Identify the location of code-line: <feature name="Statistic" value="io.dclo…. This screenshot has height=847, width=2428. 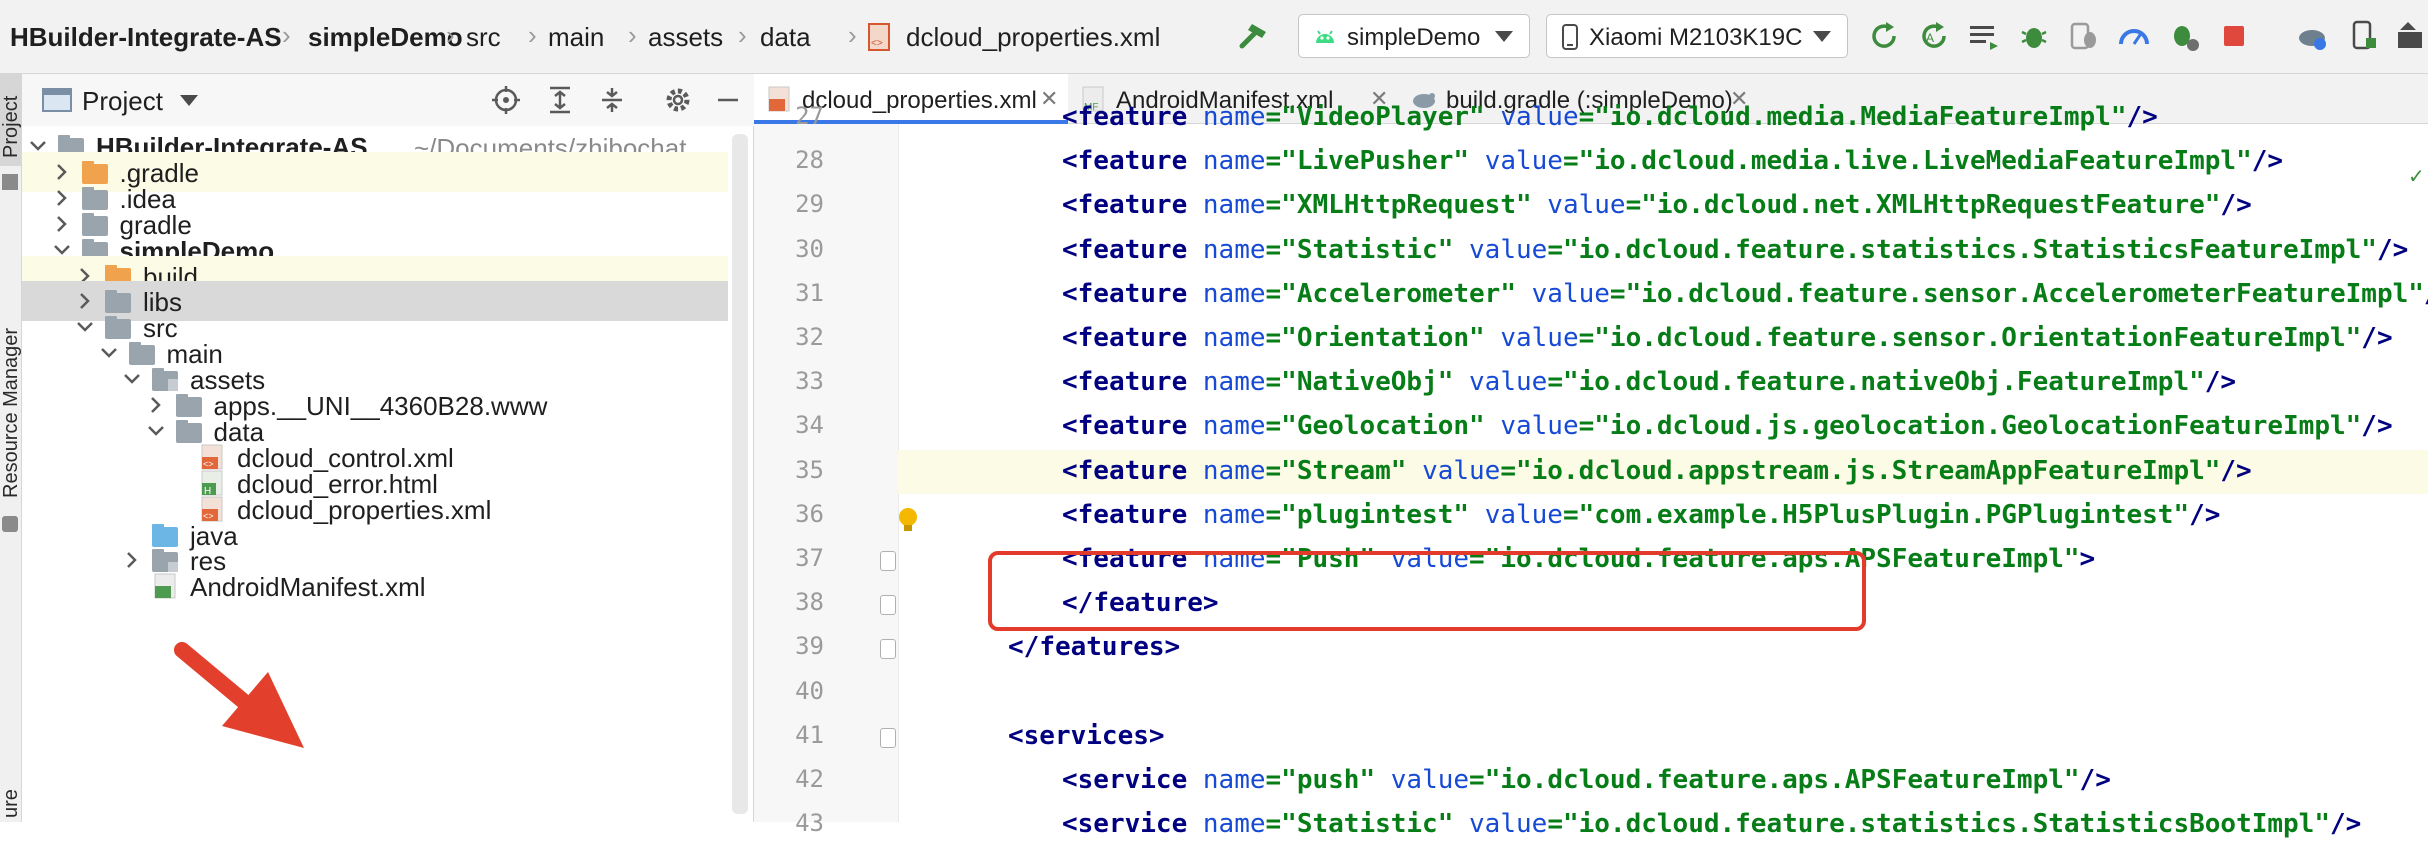
(1663, 251).